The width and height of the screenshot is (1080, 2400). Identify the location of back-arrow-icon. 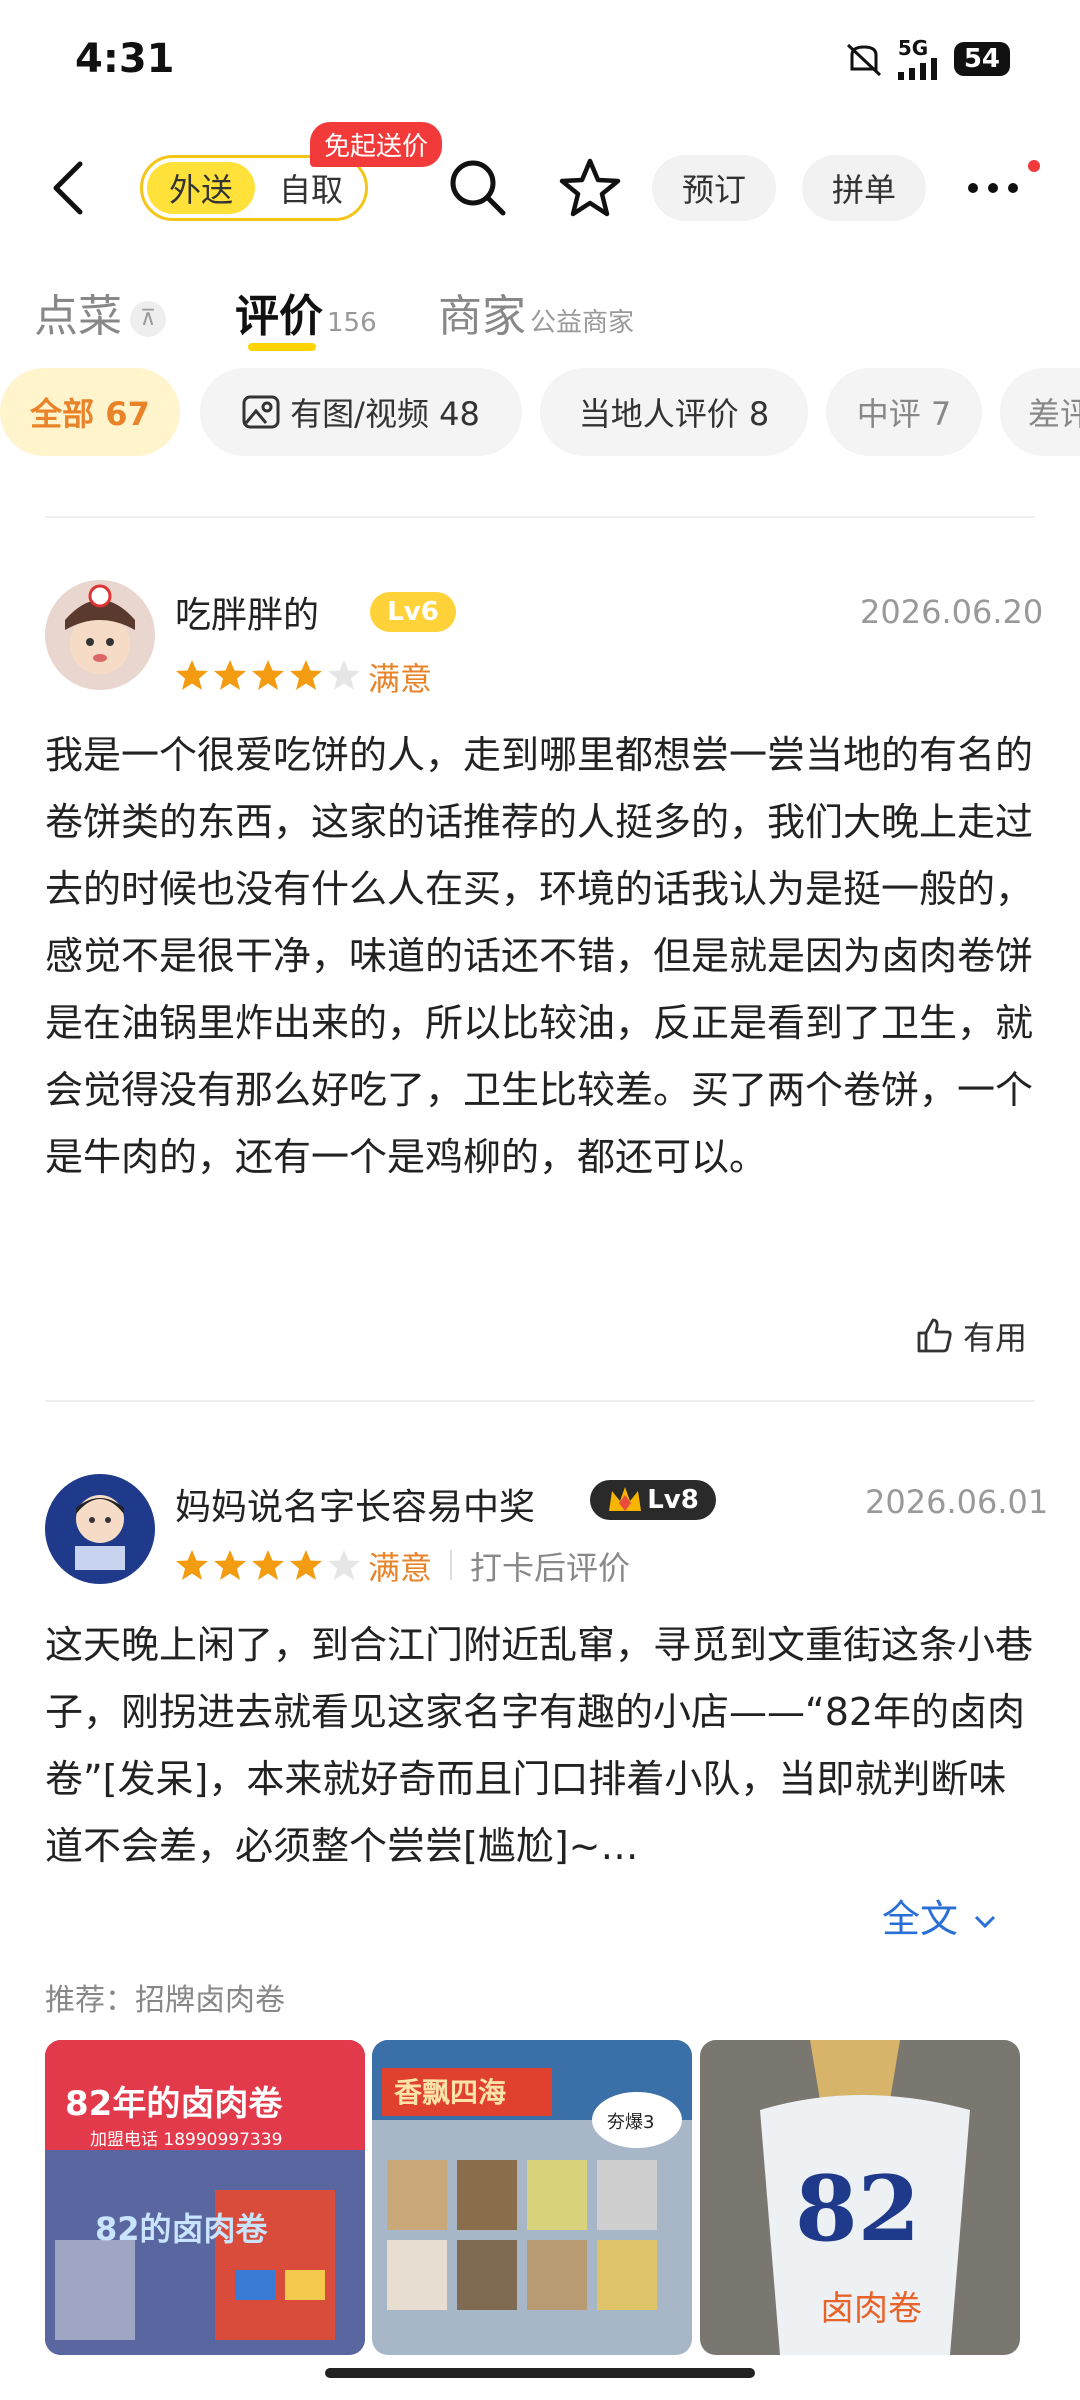
(68, 188).